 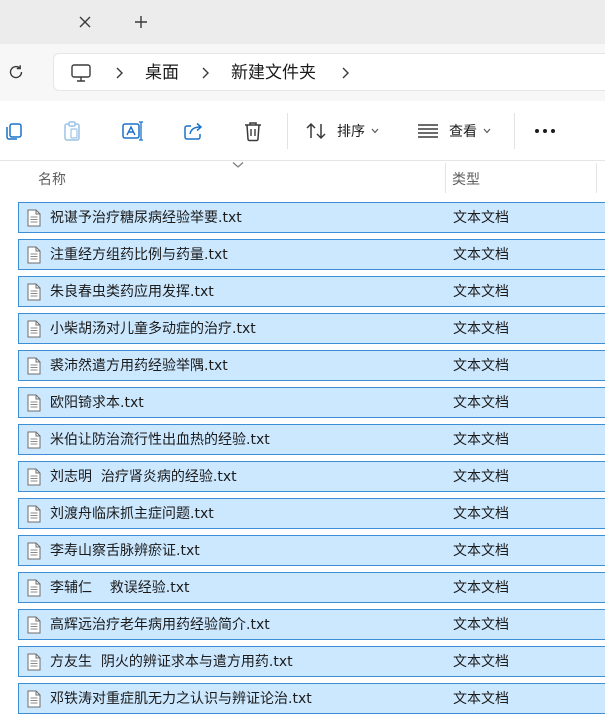 What do you see at coordinates (311, 365) in the screenshot?
I see `file-row: 裘沛然遣方用药经验举隅.txt 文本文档` at bounding box center [311, 365].